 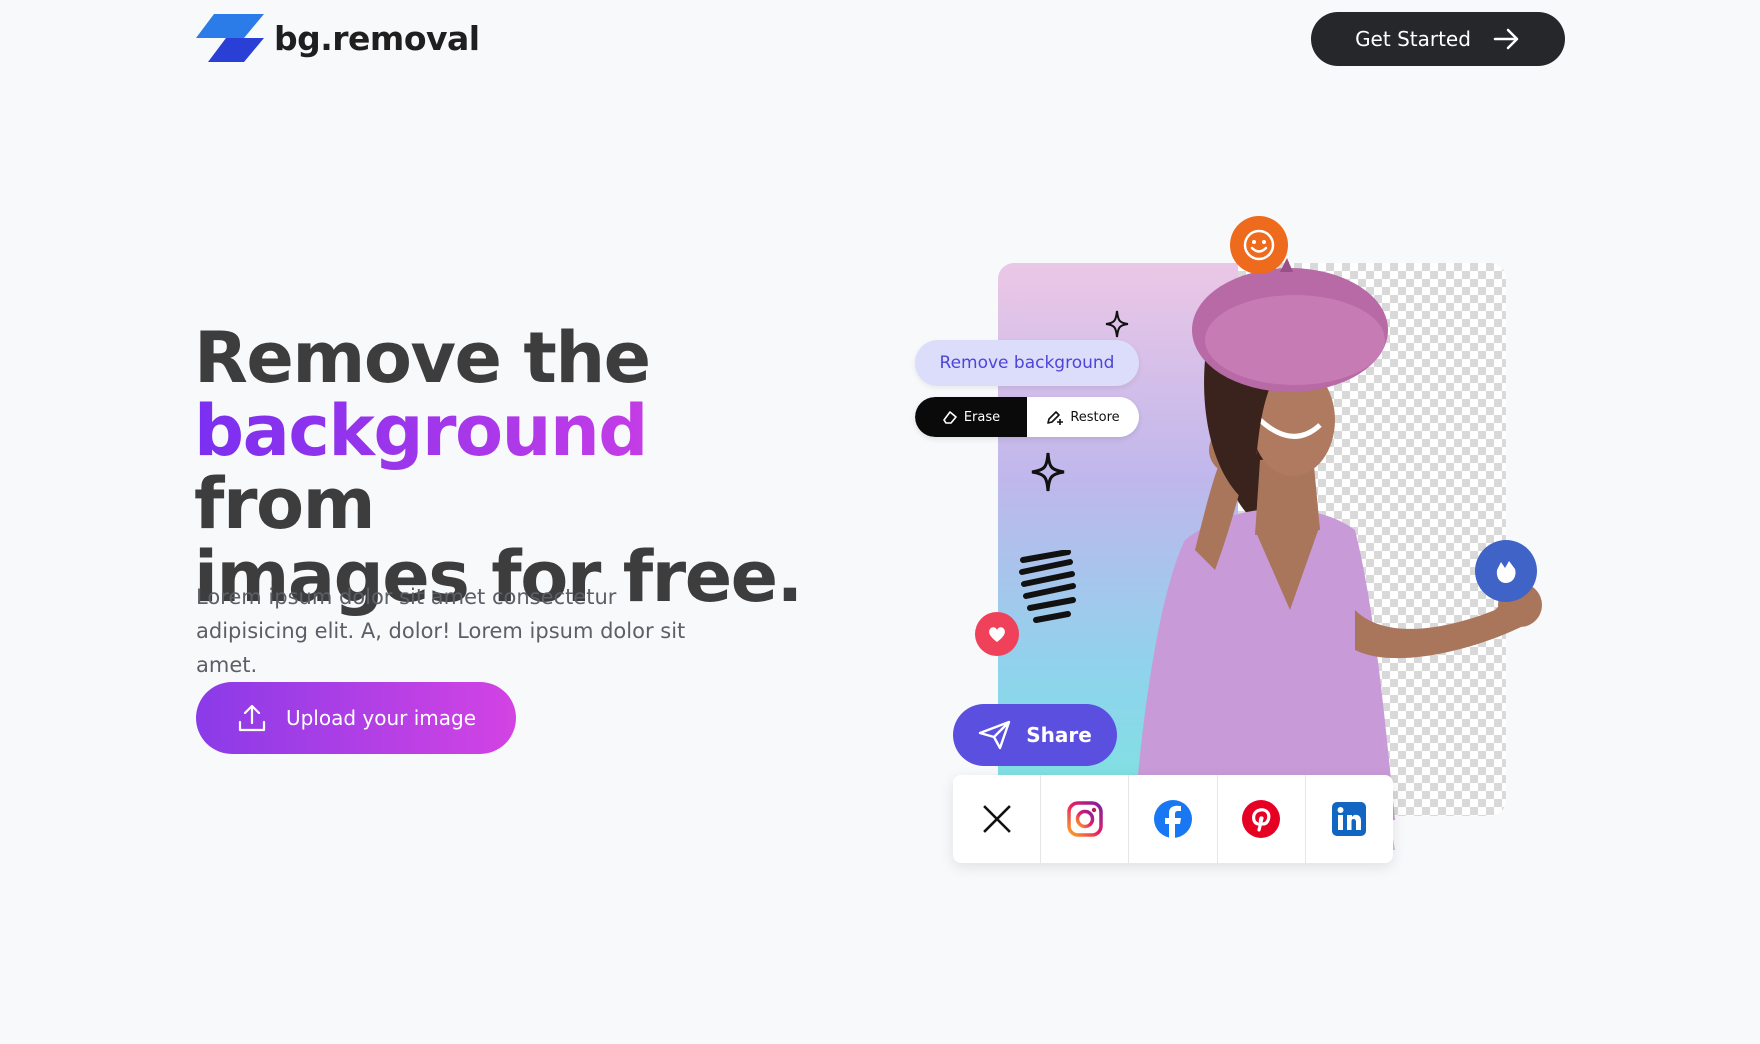 I want to click on share-x, so click(x=997, y=819).